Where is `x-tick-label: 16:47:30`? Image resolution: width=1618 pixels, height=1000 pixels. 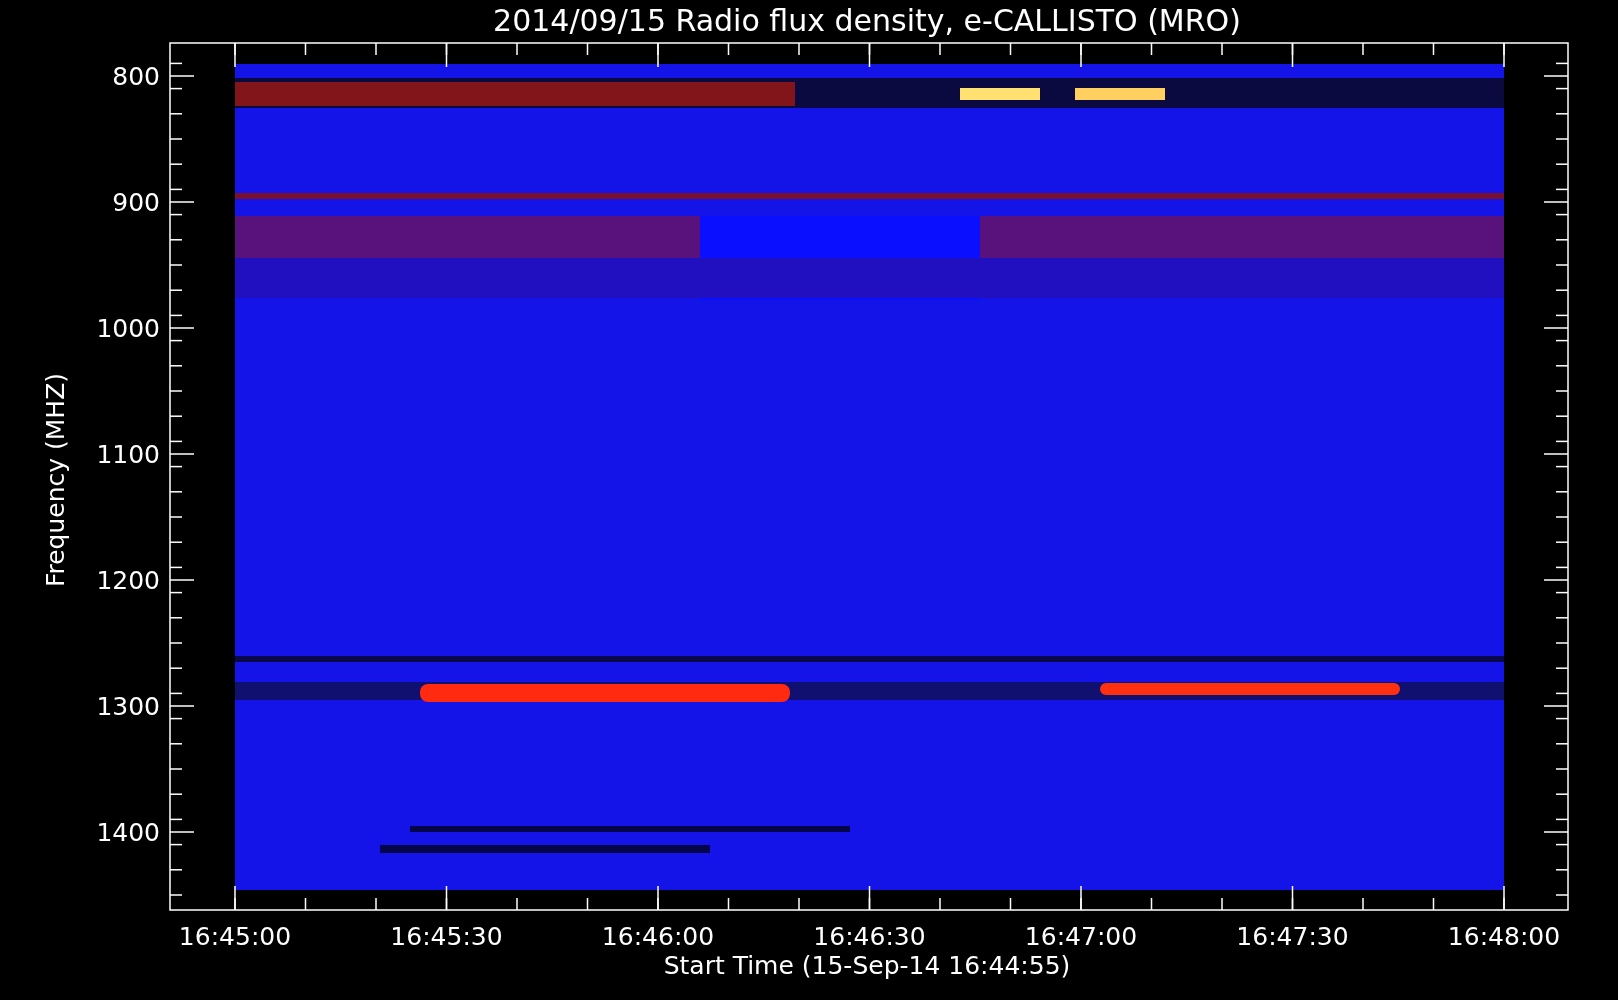 x-tick-label: 16:47:30 is located at coordinates (1292, 936).